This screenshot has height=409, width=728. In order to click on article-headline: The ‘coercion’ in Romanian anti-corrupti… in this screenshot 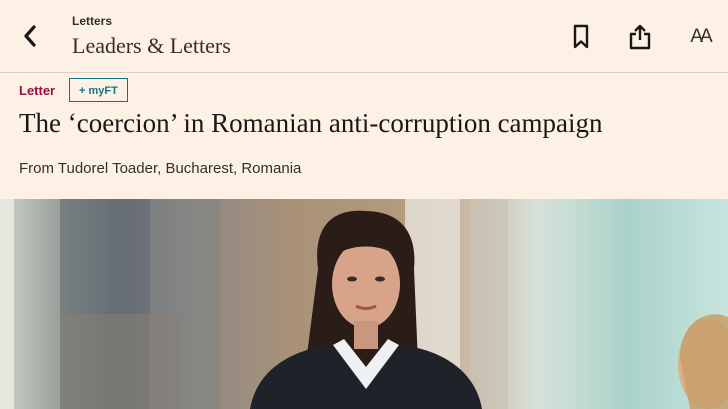, I will do `click(311, 123)`.